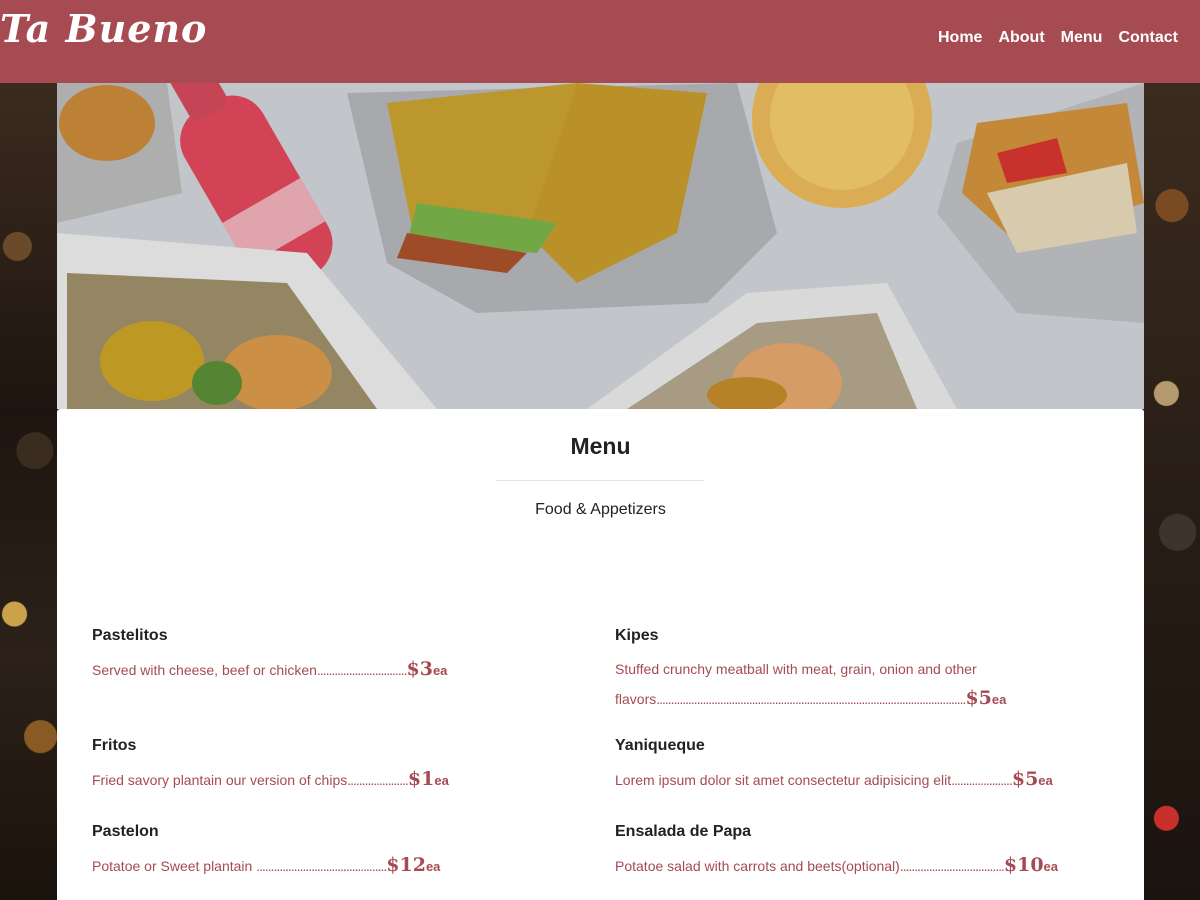  Describe the element at coordinates (637, 635) in the screenshot. I see `menu-item-name: Kipes` at that location.